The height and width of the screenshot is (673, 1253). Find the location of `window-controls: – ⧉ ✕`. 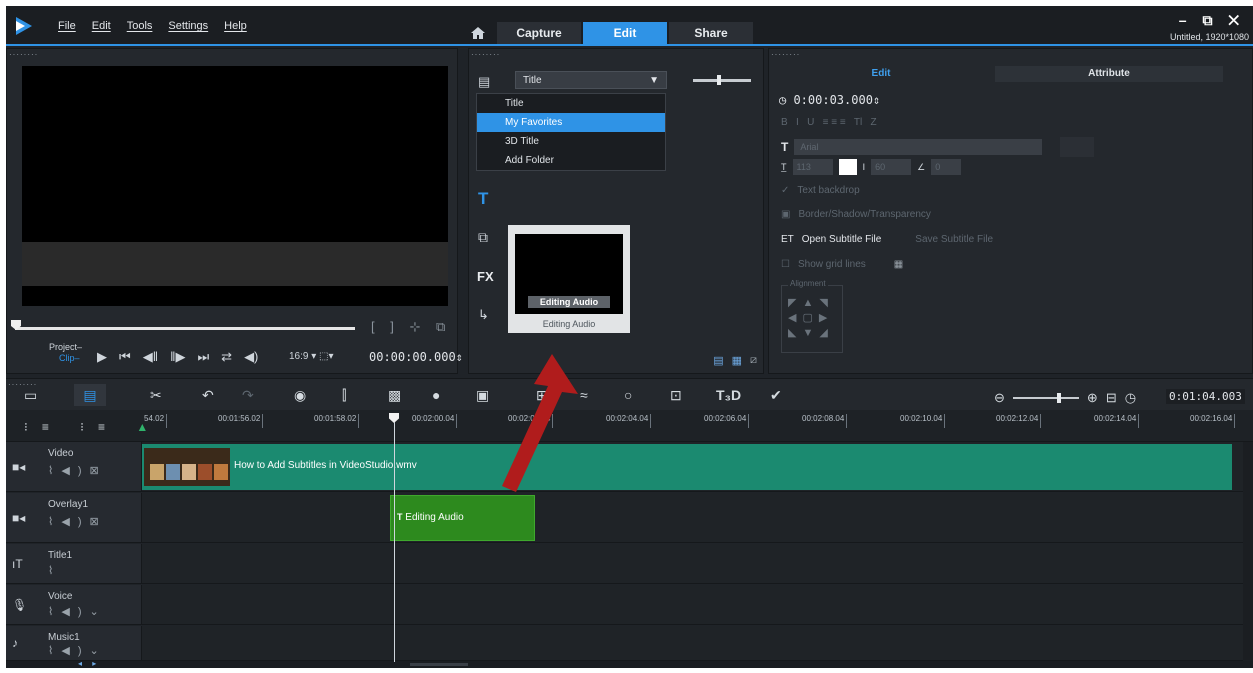

window-controls: – ⧉ ✕ is located at coordinates (1212, 20).